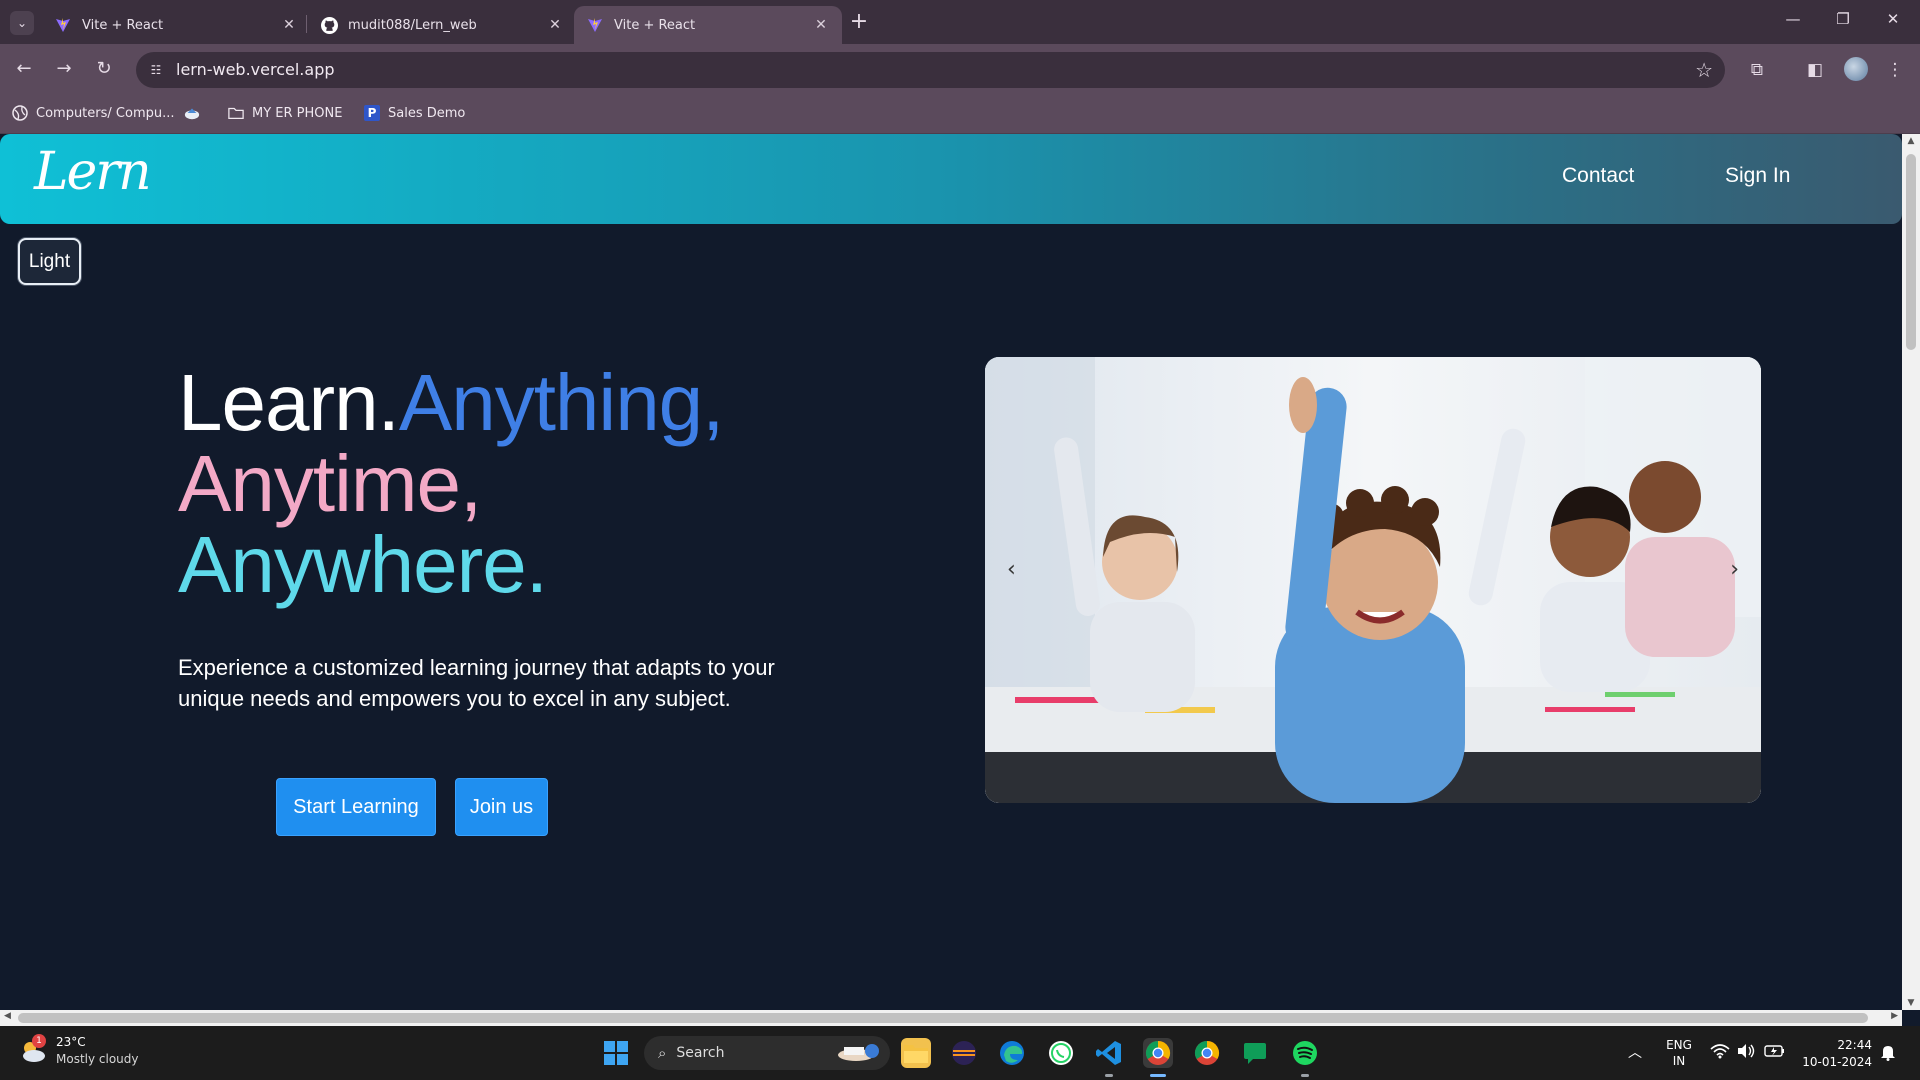  Describe the element at coordinates (22, 23) in the screenshot. I see `tab-search-button: ⌄` at that location.